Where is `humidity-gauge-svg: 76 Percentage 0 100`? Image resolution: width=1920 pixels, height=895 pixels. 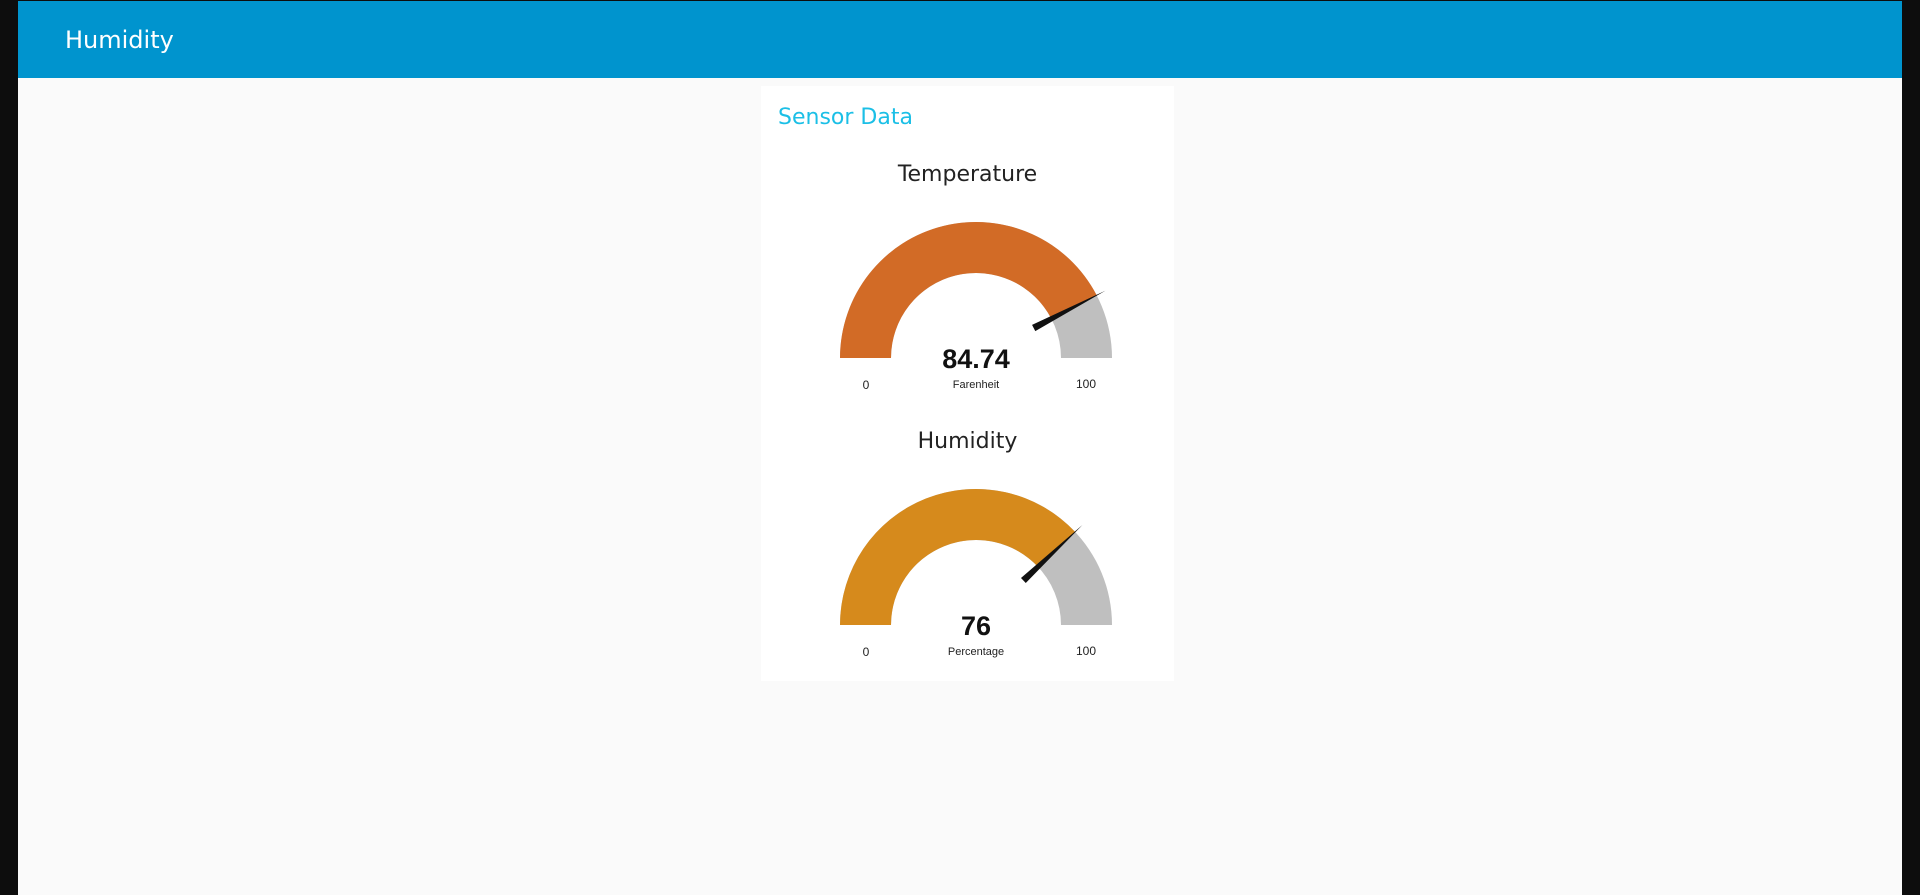 humidity-gauge-svg: 76 Percentage 0 100 is located at coordinates (976, 574).